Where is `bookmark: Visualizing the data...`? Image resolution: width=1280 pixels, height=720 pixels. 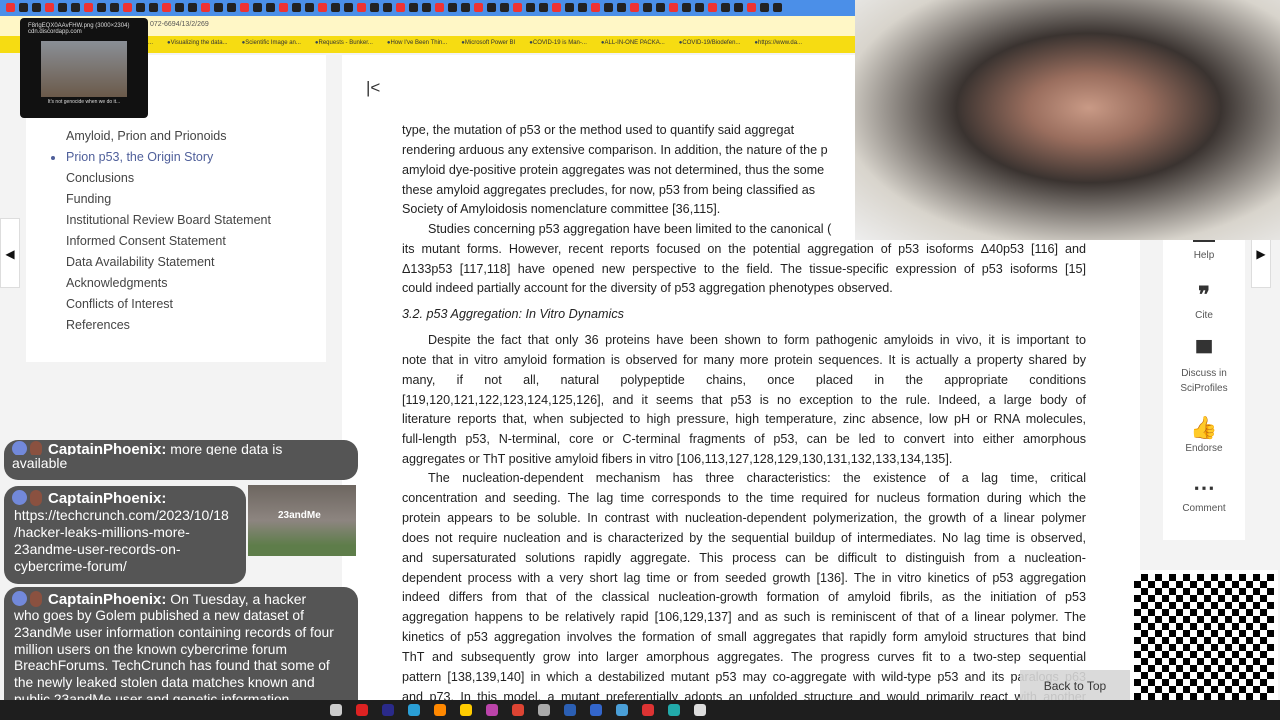 bookmark: Visualizing the data... is located at coordinates (197, 46).